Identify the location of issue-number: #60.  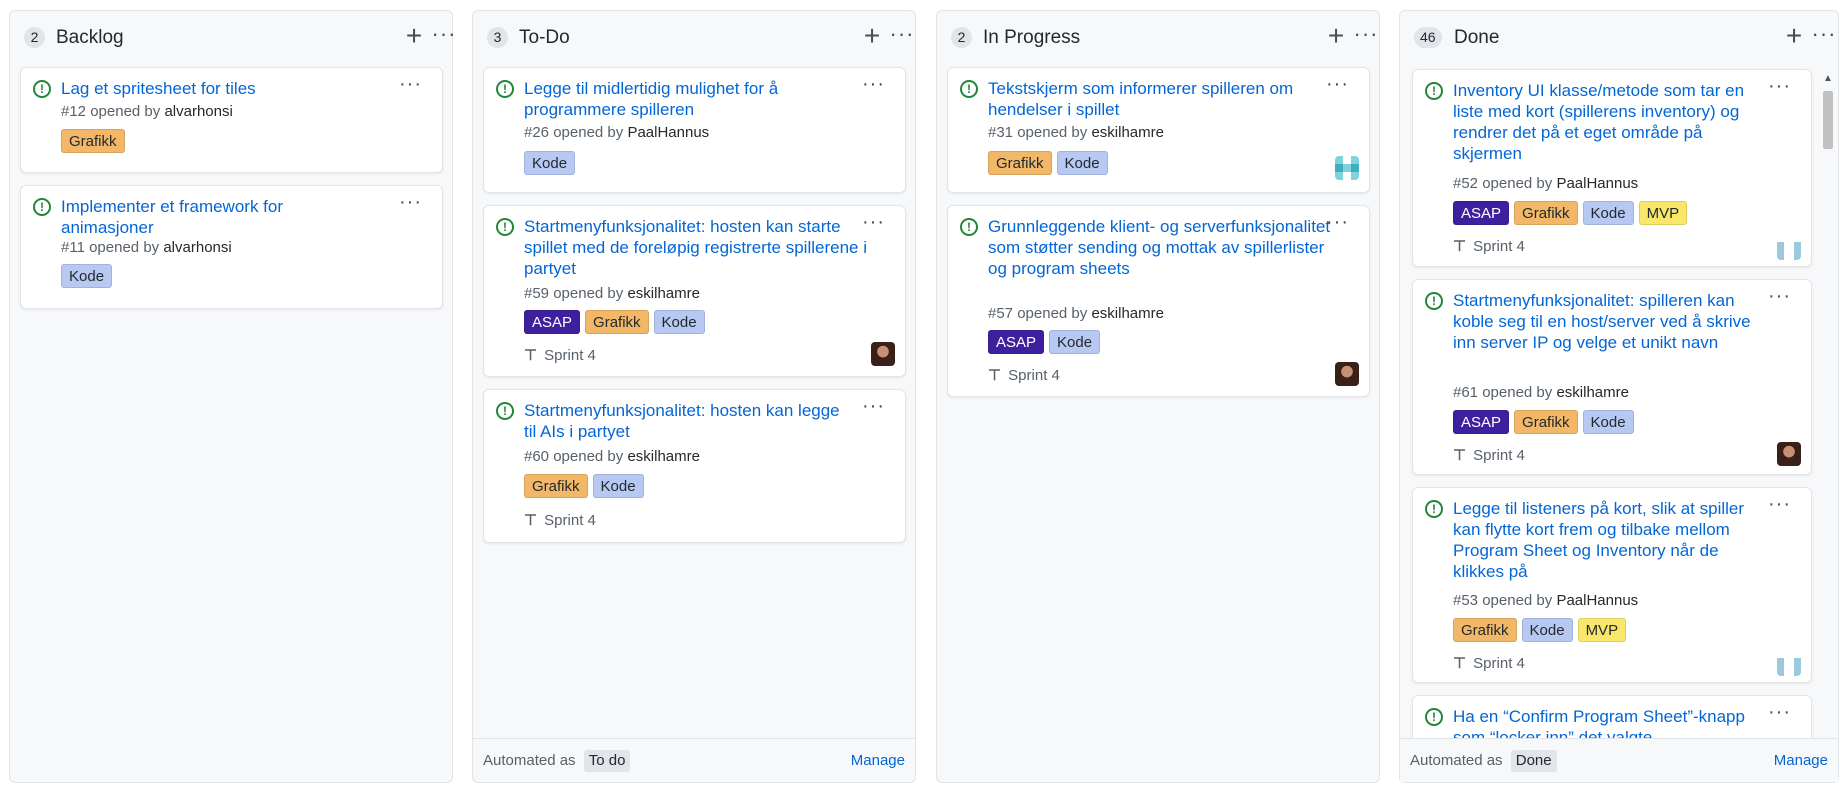
(537, 456).